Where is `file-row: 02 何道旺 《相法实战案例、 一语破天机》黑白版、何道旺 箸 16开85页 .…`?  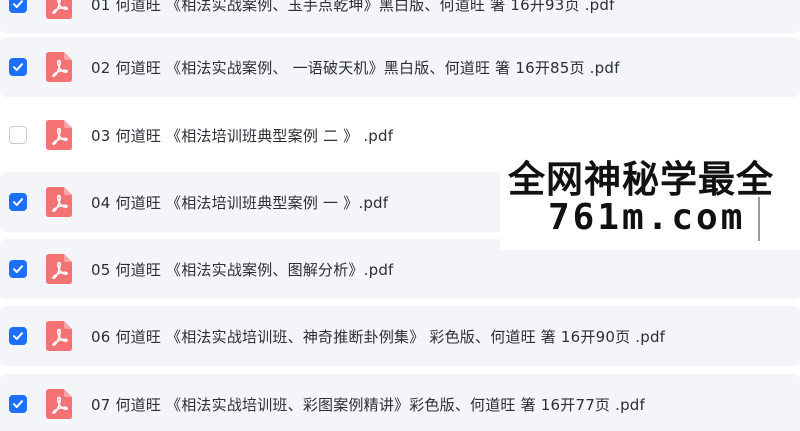
file-row: 02 何道旺 《相法实战案例、 一语破天机》黑白版、何道旺 箸 16开85页 .… is located at coordinates (400, 67).